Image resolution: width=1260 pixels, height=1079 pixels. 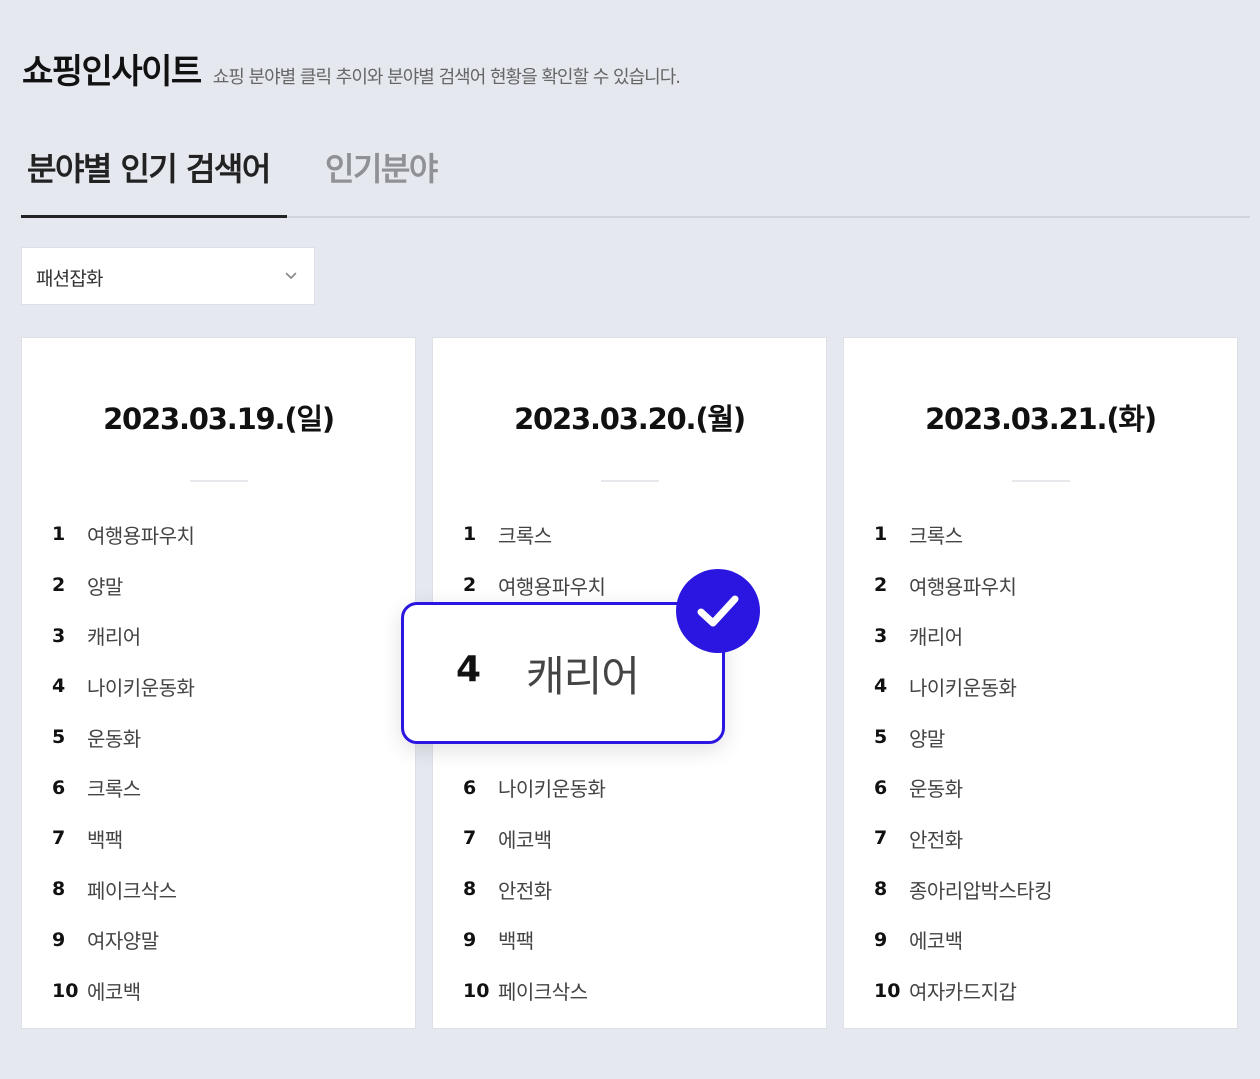 I want to click on keyword-rank-item: 7 안전화, so click(x=963, y=838).